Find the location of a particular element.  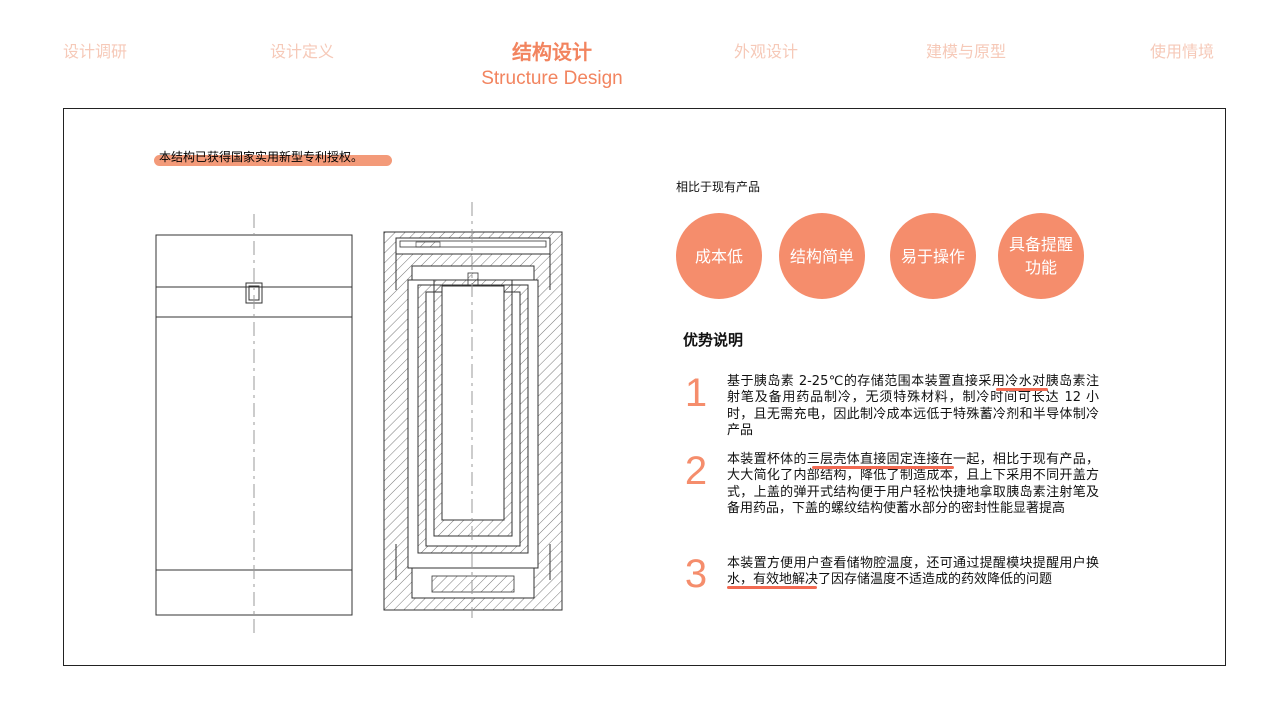

advantage-number-3: 3 is located at coordinates (696, 574).